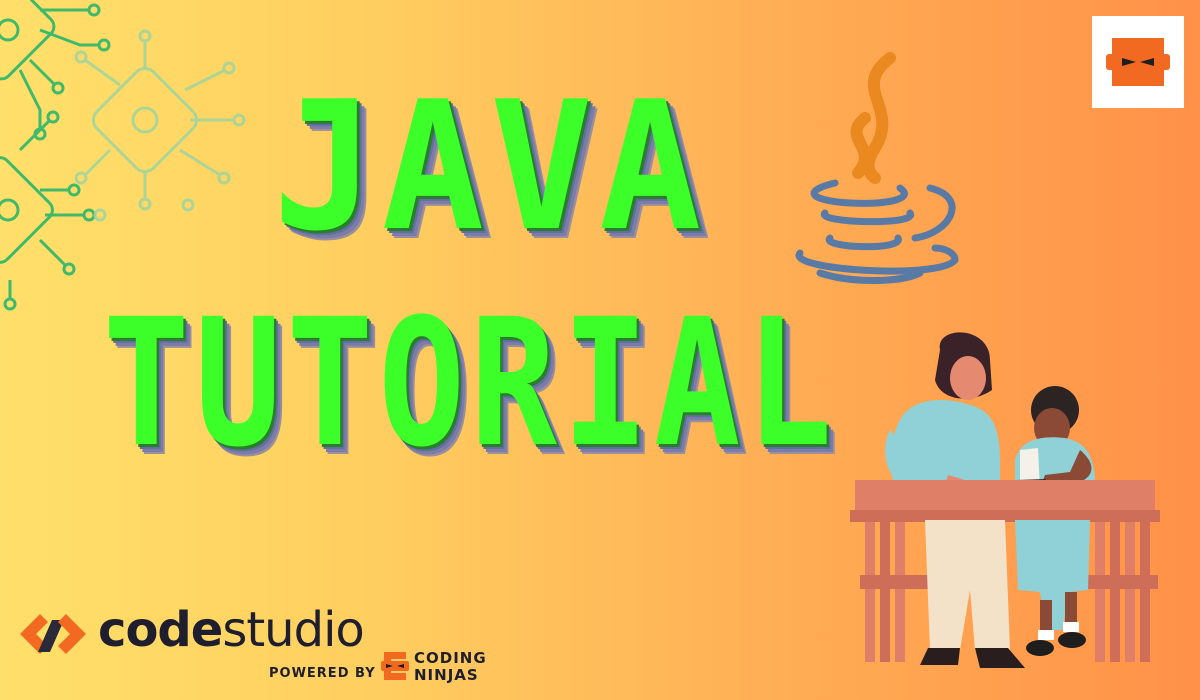 Image resolution: width=1200 pixels, height=700 pixels. What do you see at coordinates (450, 658) in the screenshot?
I see `coding-ninjas-line-1: CODING` at bounding box center [450, 658].